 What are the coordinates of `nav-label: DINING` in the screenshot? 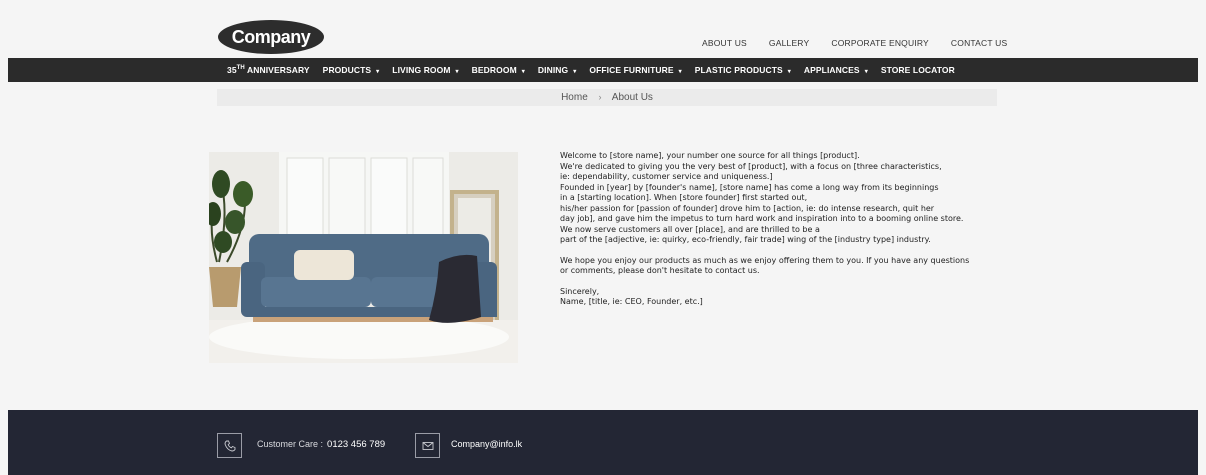 It's located at (553, 70).